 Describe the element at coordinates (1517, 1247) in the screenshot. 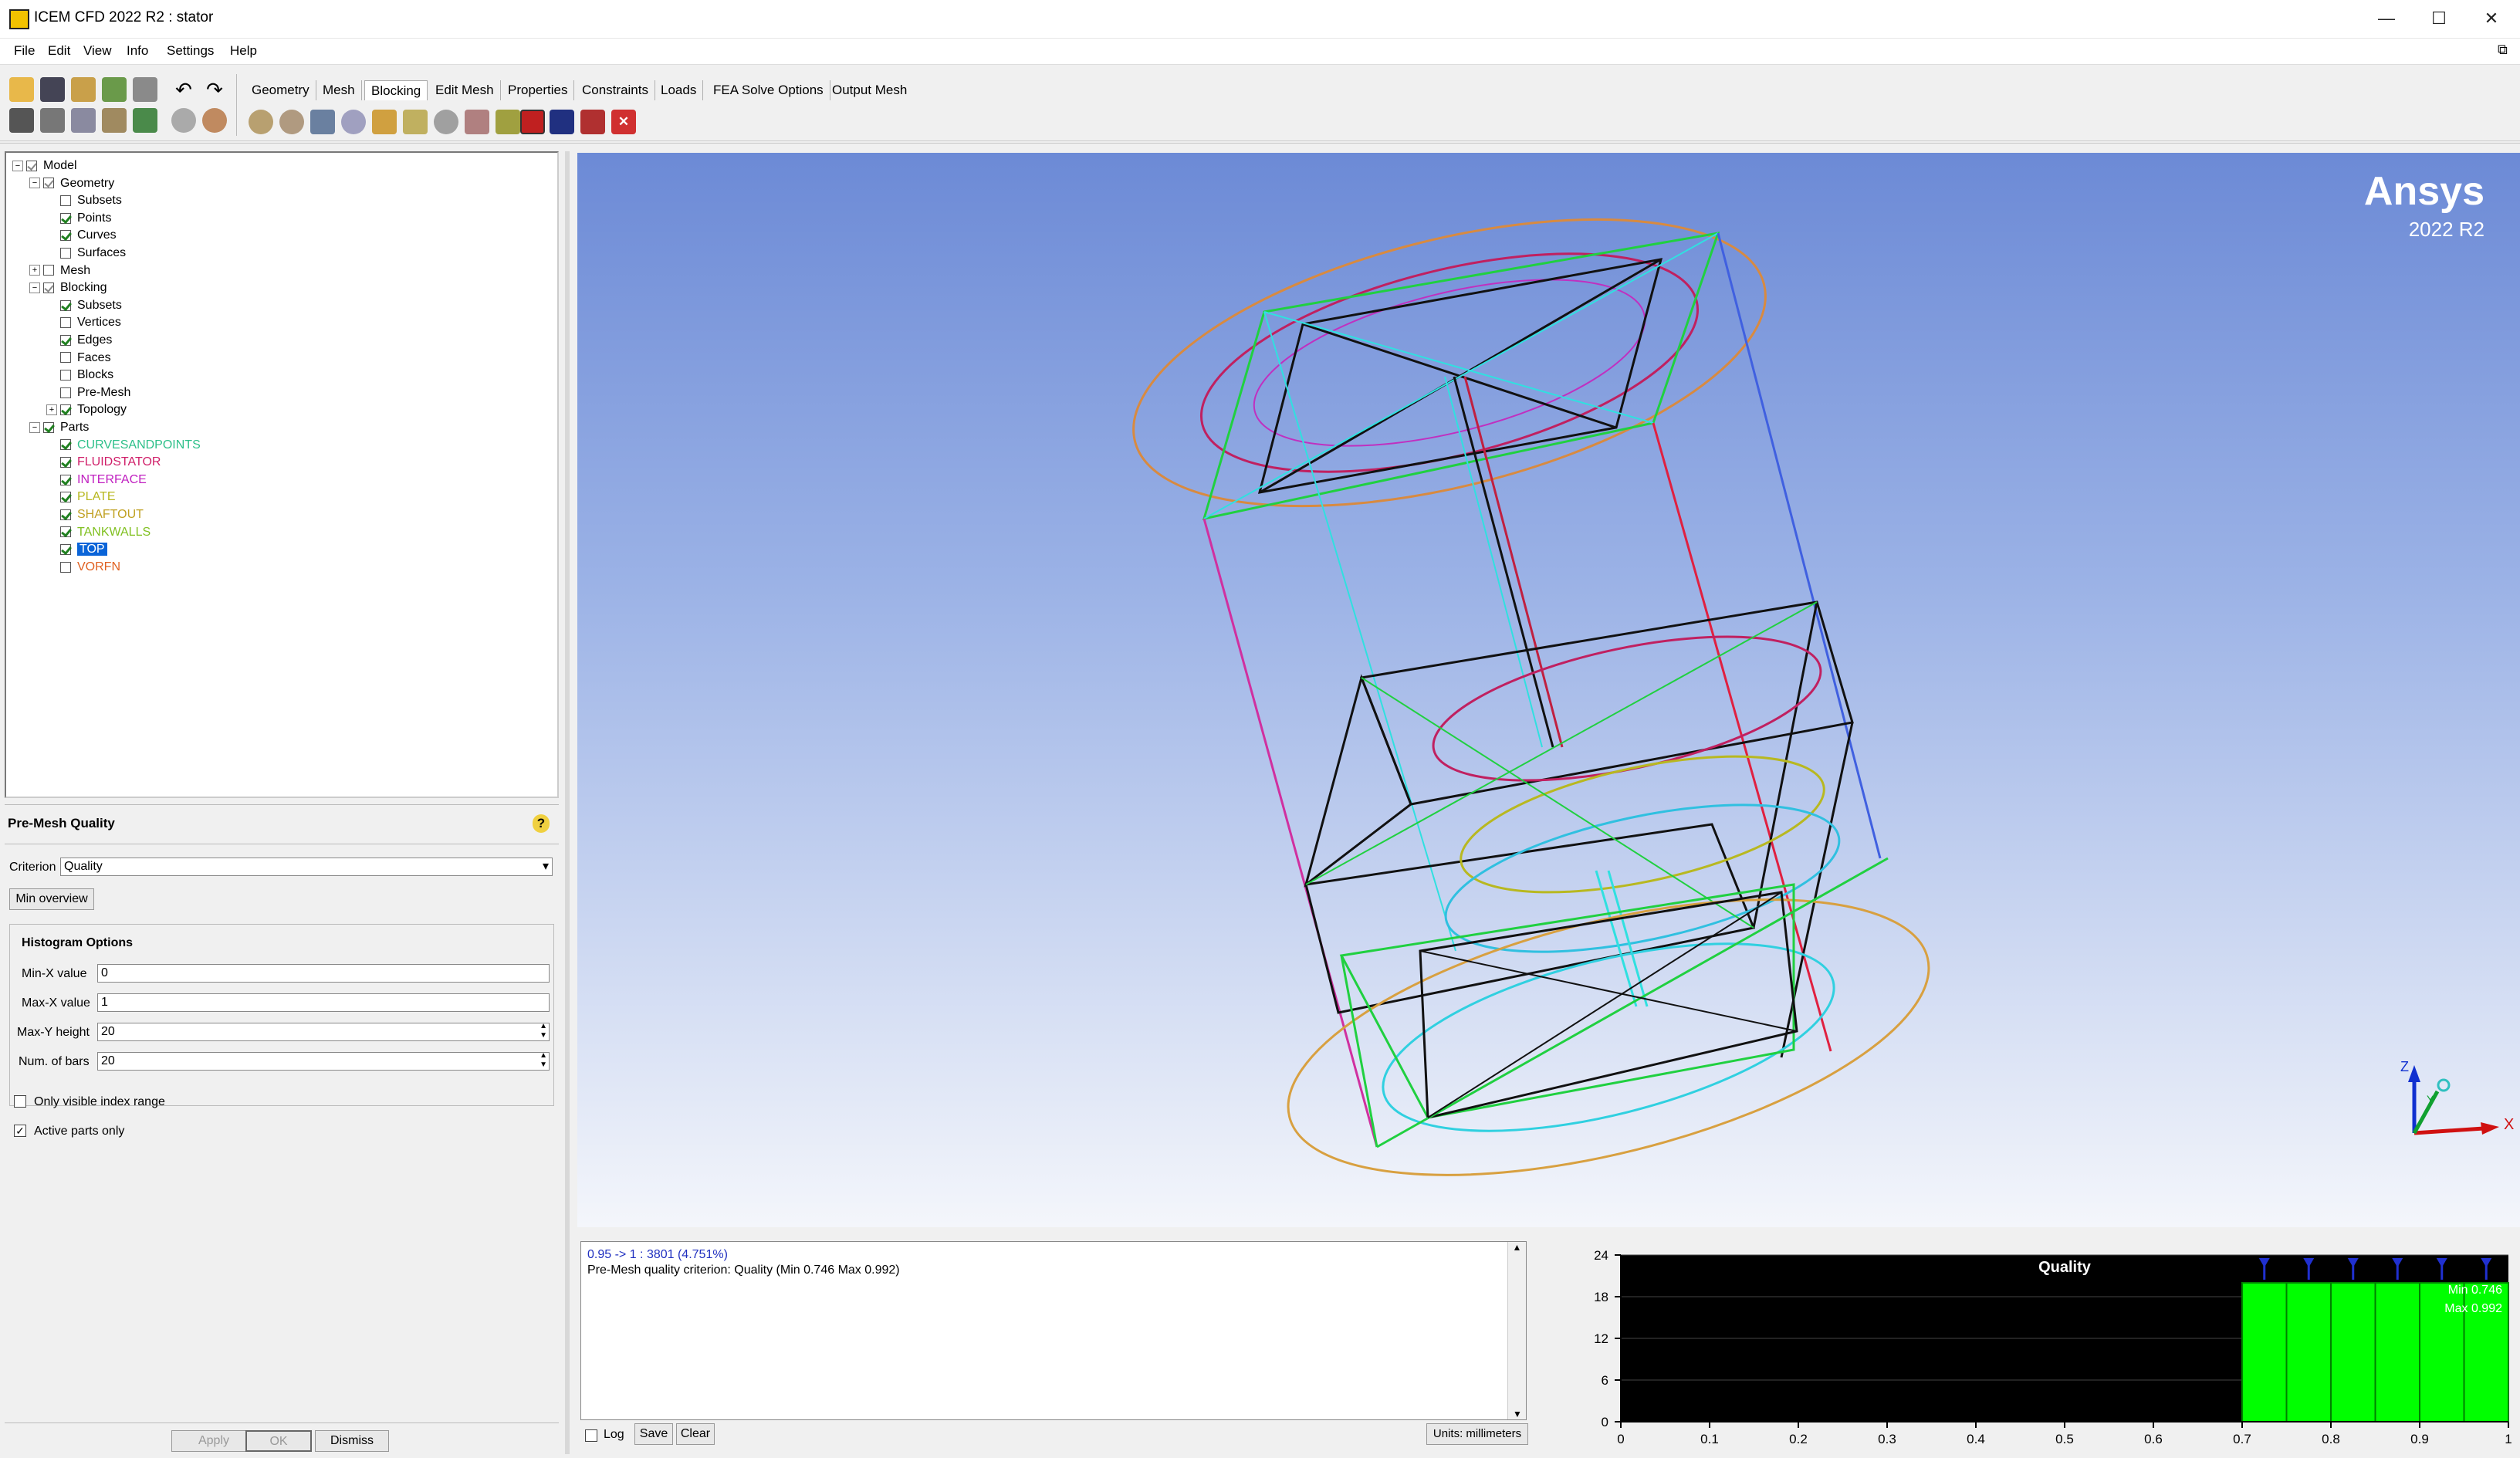

I see `scroll-up-icon: ▲` at that location.